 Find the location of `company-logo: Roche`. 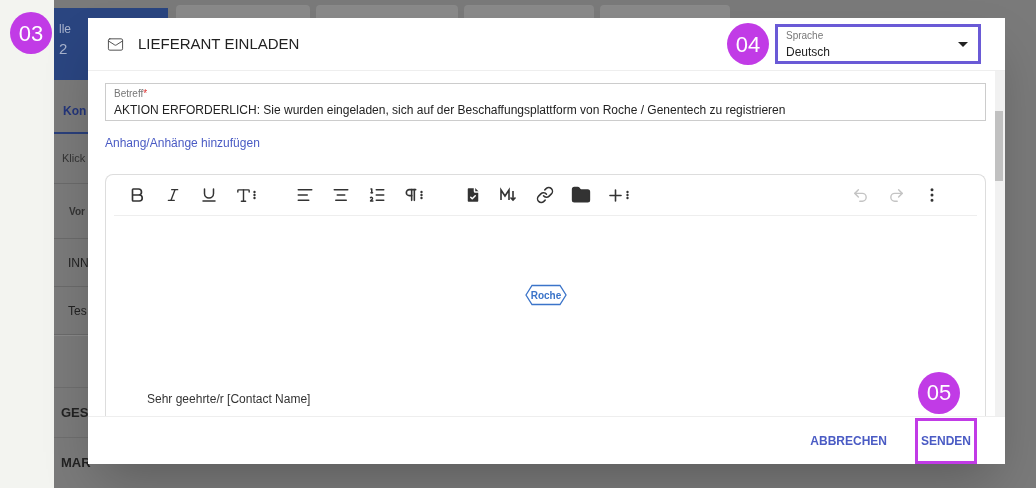

company-logo: Roche is located at coordinates (545, 295).